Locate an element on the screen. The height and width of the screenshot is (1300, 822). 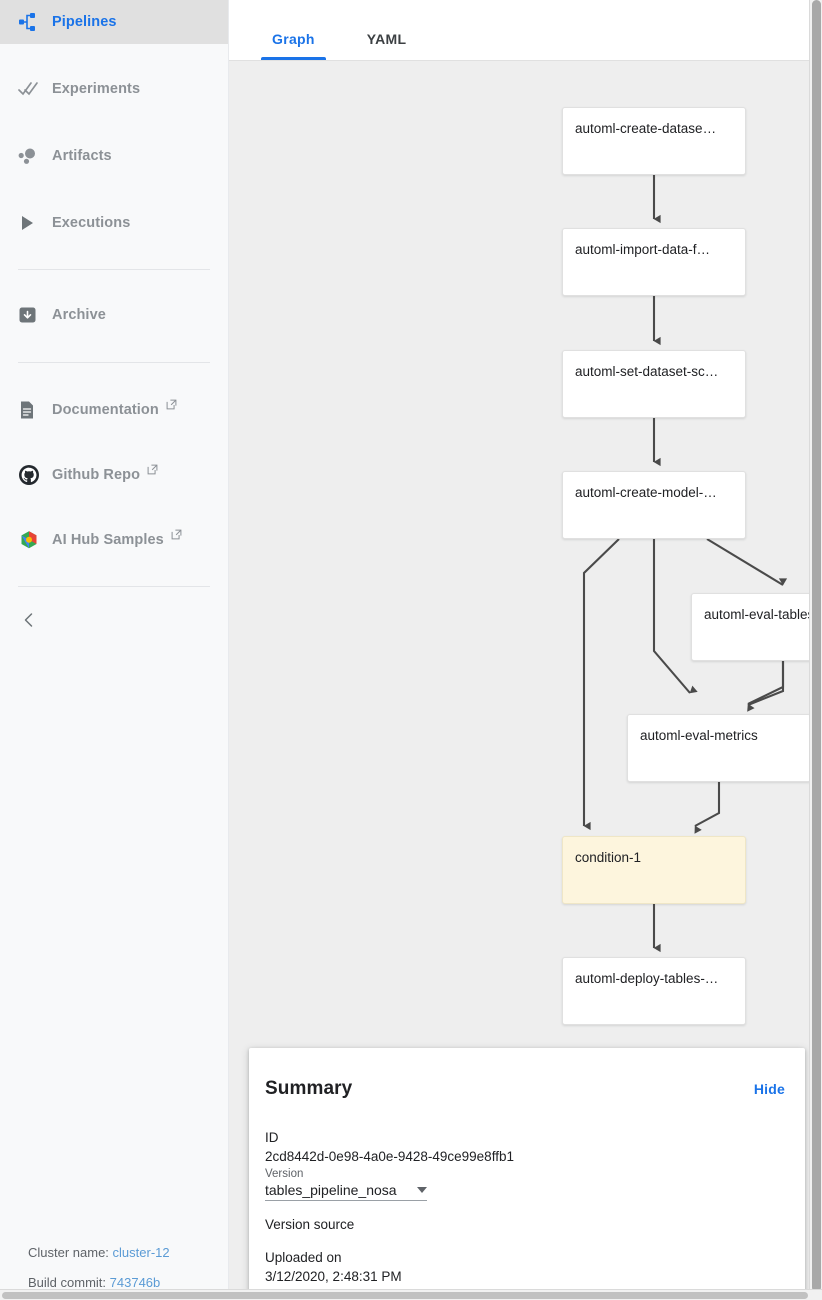
sidebar-item-artifacts: Artifacts is located at coordinates (114, 156).